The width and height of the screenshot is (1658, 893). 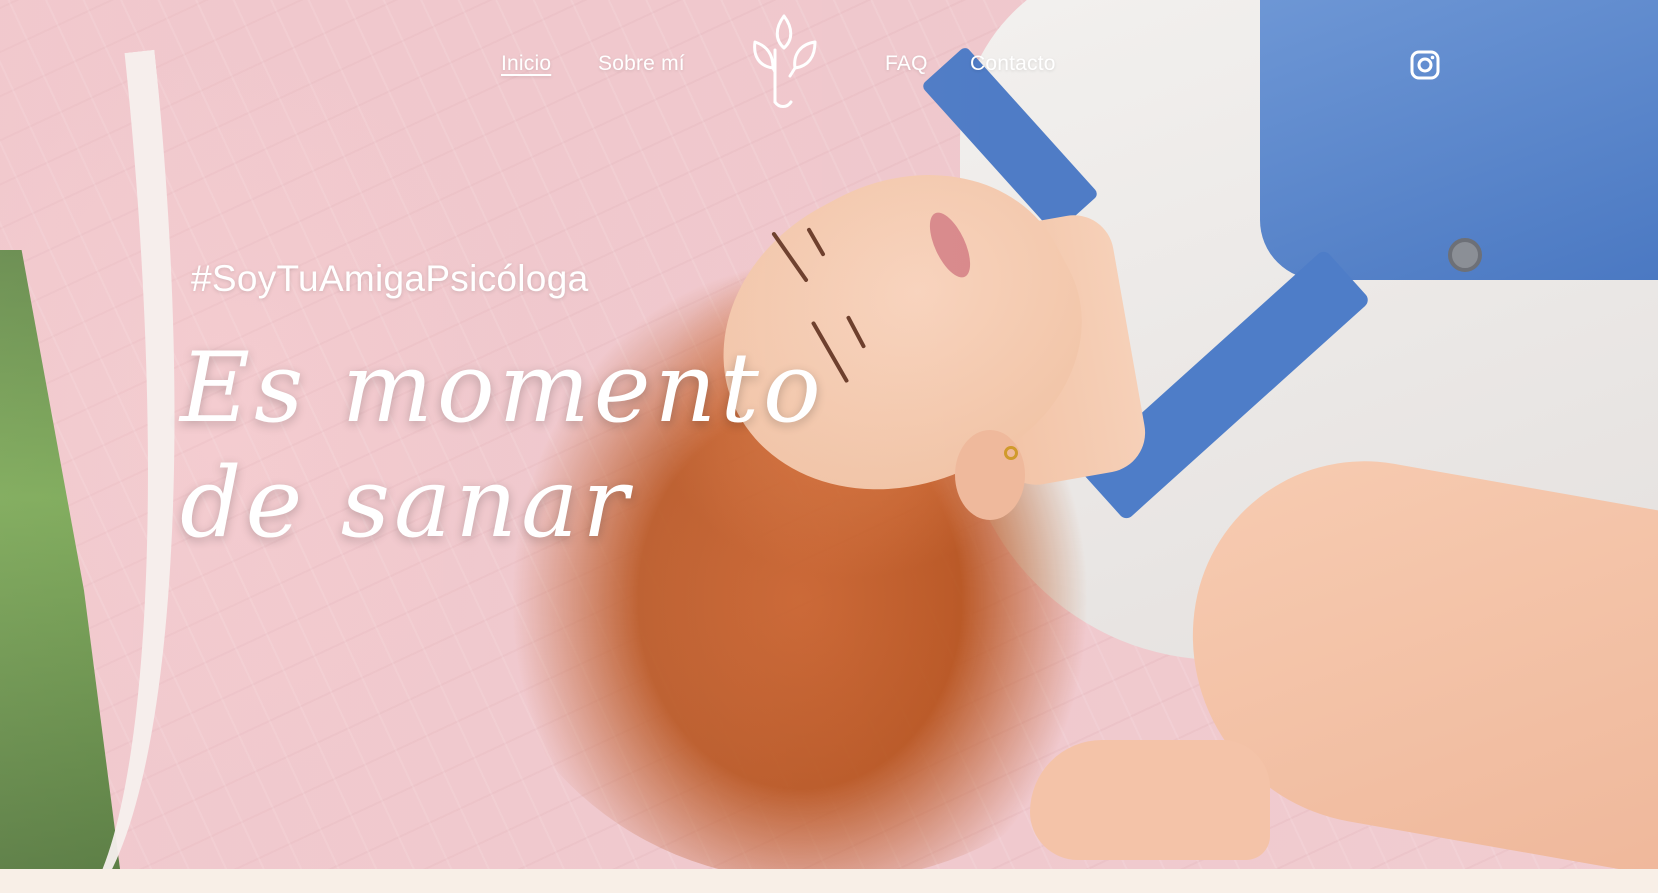 I want to click on nav-link-sobre-mi: Sobre mí, so click(x=641, y=64).